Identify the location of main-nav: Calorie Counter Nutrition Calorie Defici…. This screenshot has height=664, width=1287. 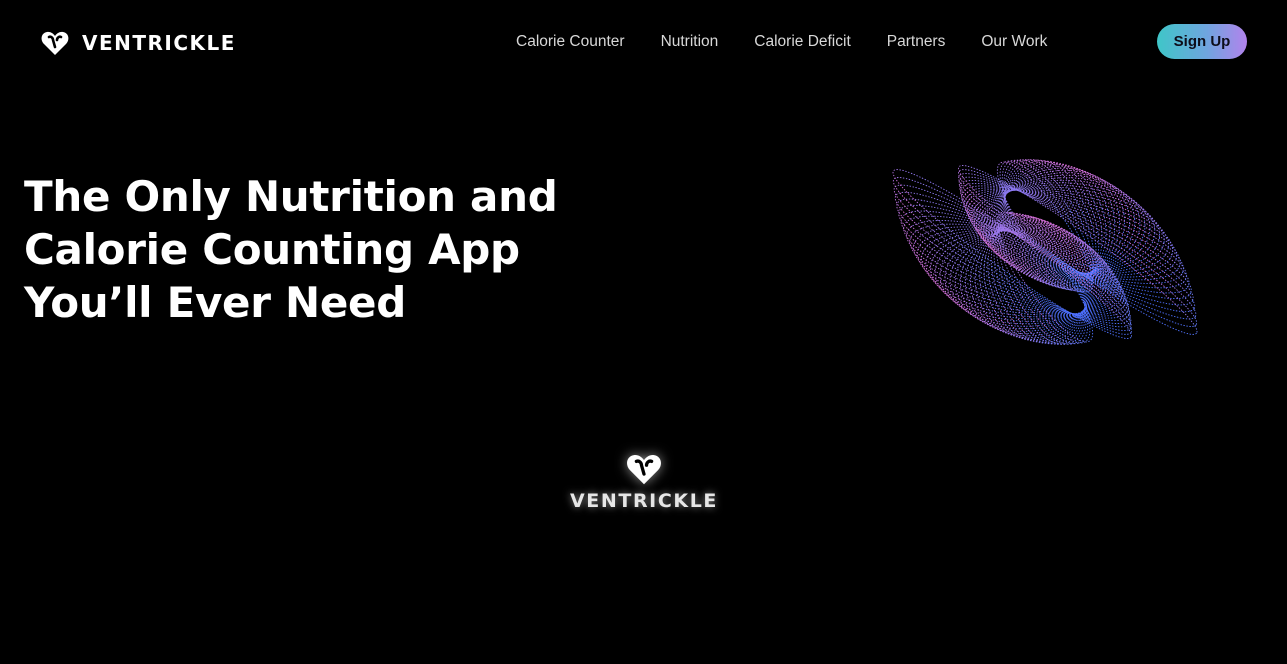
(783, 42).